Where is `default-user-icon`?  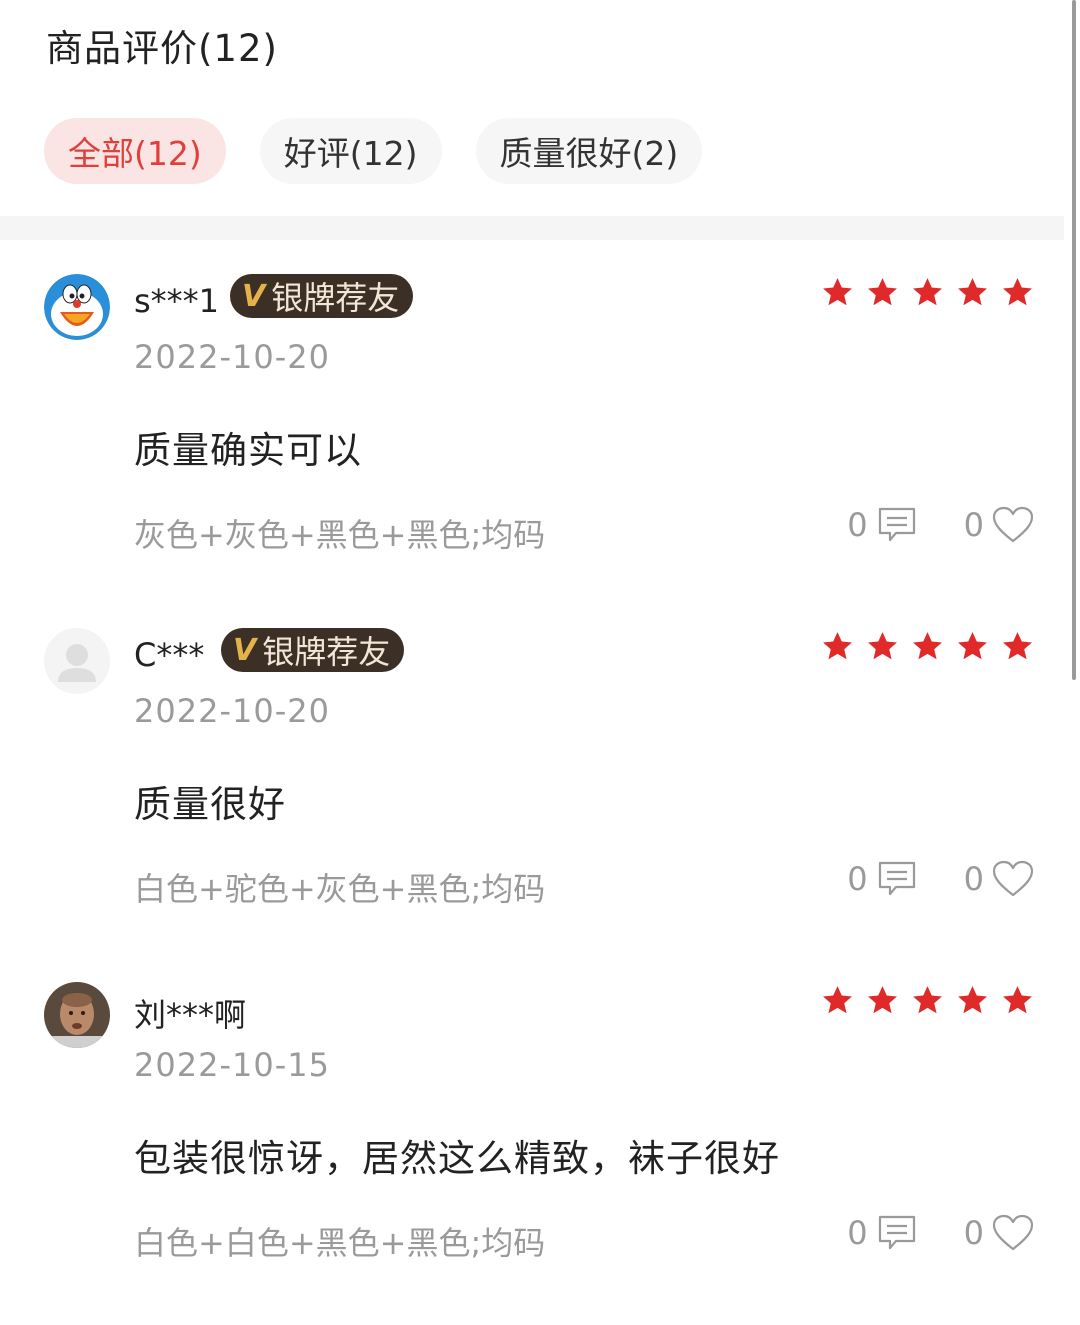 default-user-icon is located at coordinates (77, 661).